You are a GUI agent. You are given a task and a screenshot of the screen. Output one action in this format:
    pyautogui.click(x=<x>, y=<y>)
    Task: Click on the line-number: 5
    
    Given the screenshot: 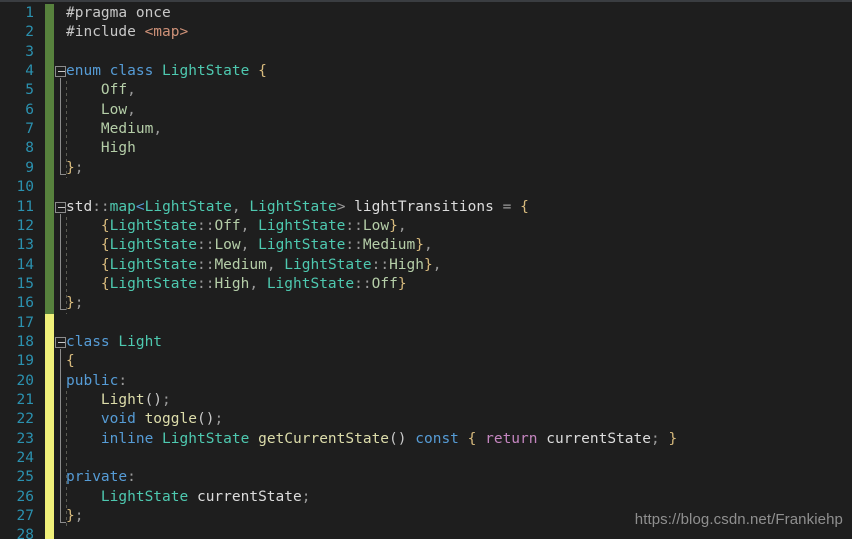 What is the action you would take?
    pyautogui.click(x=29, y=90)
    